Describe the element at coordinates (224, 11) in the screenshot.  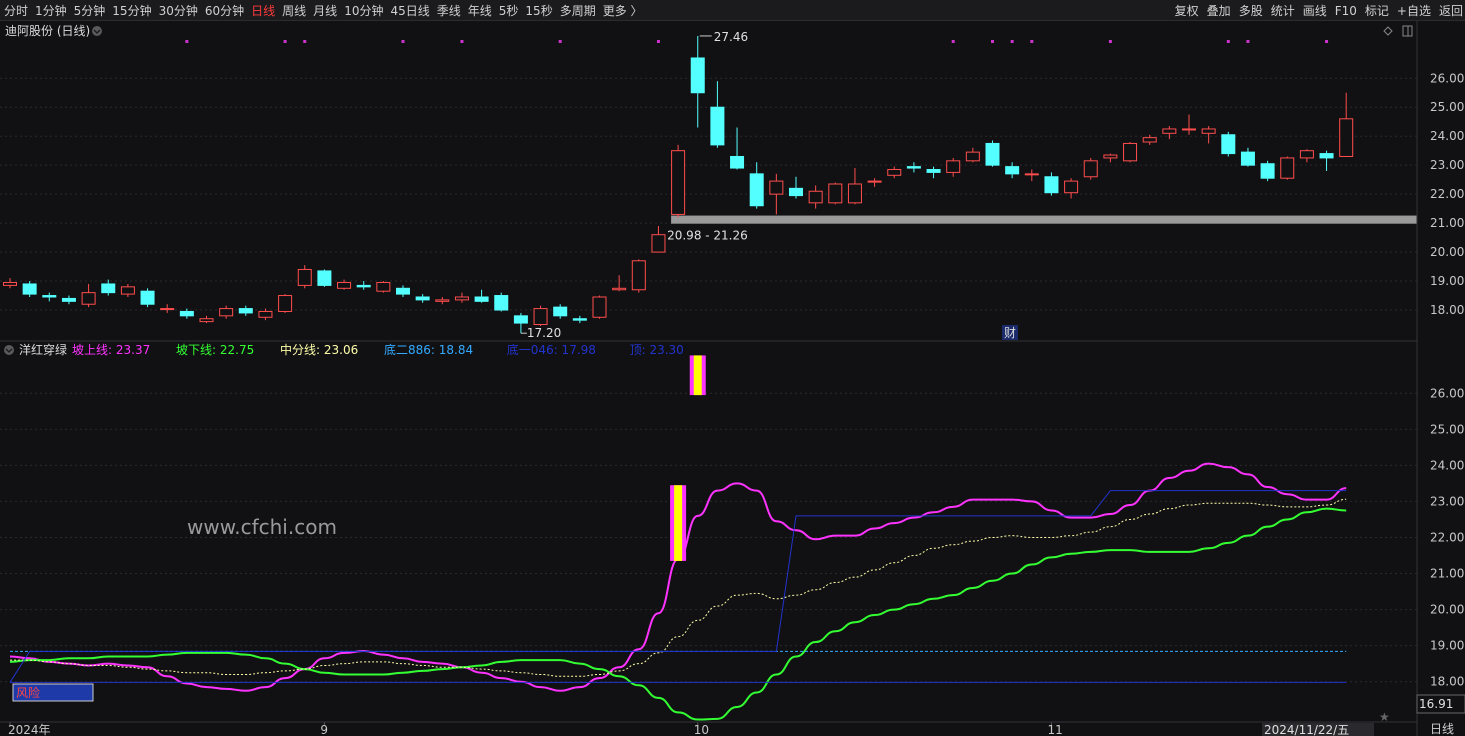
I see `period-tab: 60分钟` at that location.